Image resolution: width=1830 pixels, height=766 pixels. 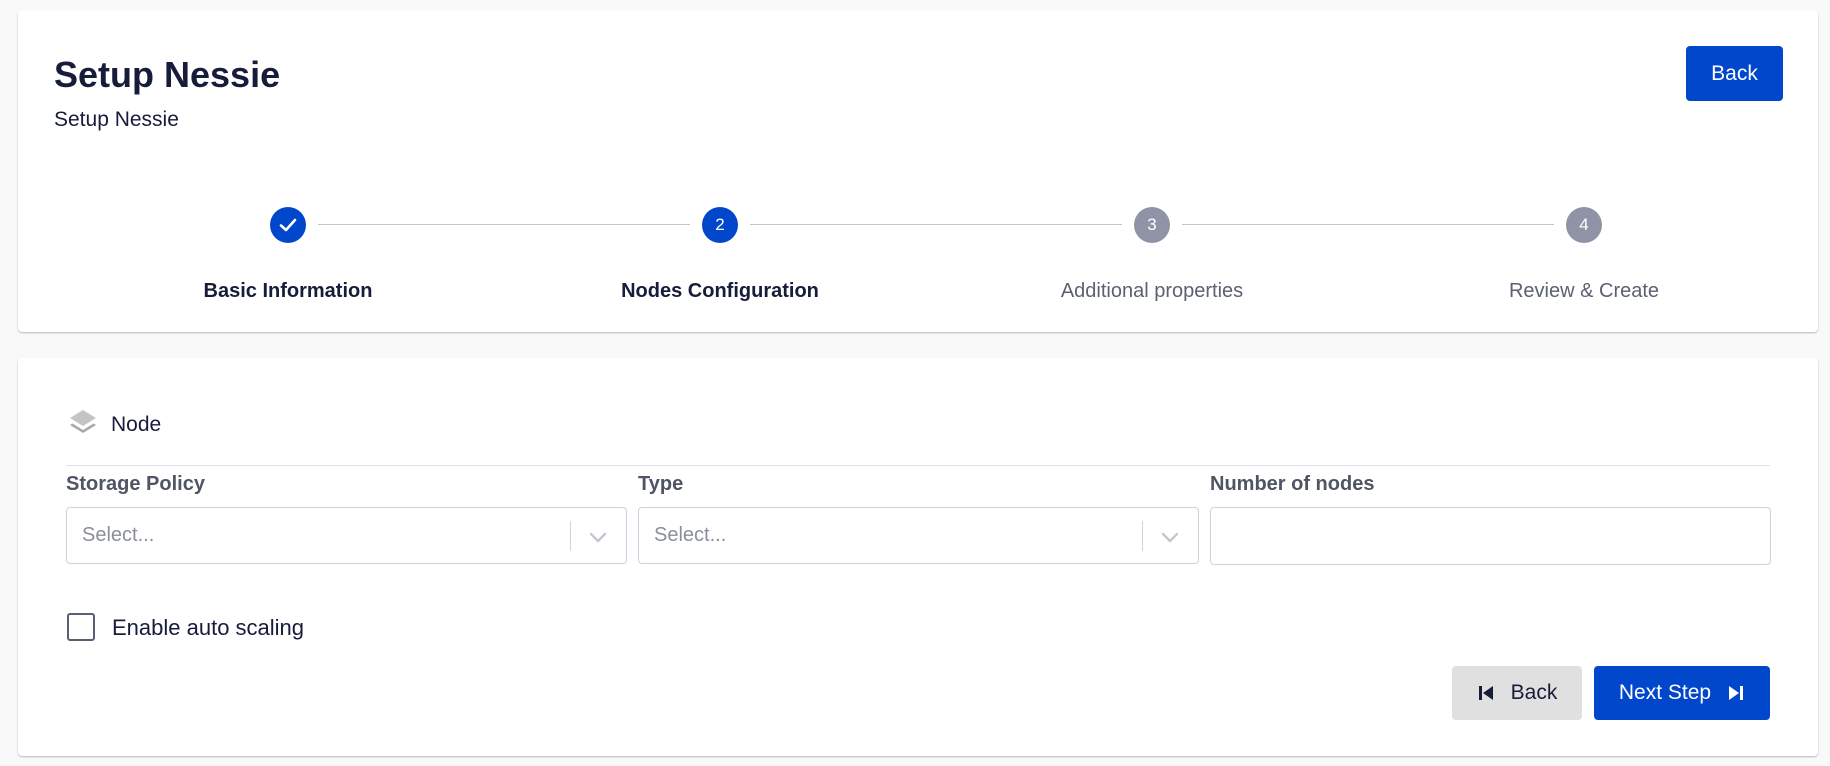 What do you see at coordinates (135, 484) in the screenshot?
I see `storage-policy-label: Storage Policy` at bounding box center [135, 484].